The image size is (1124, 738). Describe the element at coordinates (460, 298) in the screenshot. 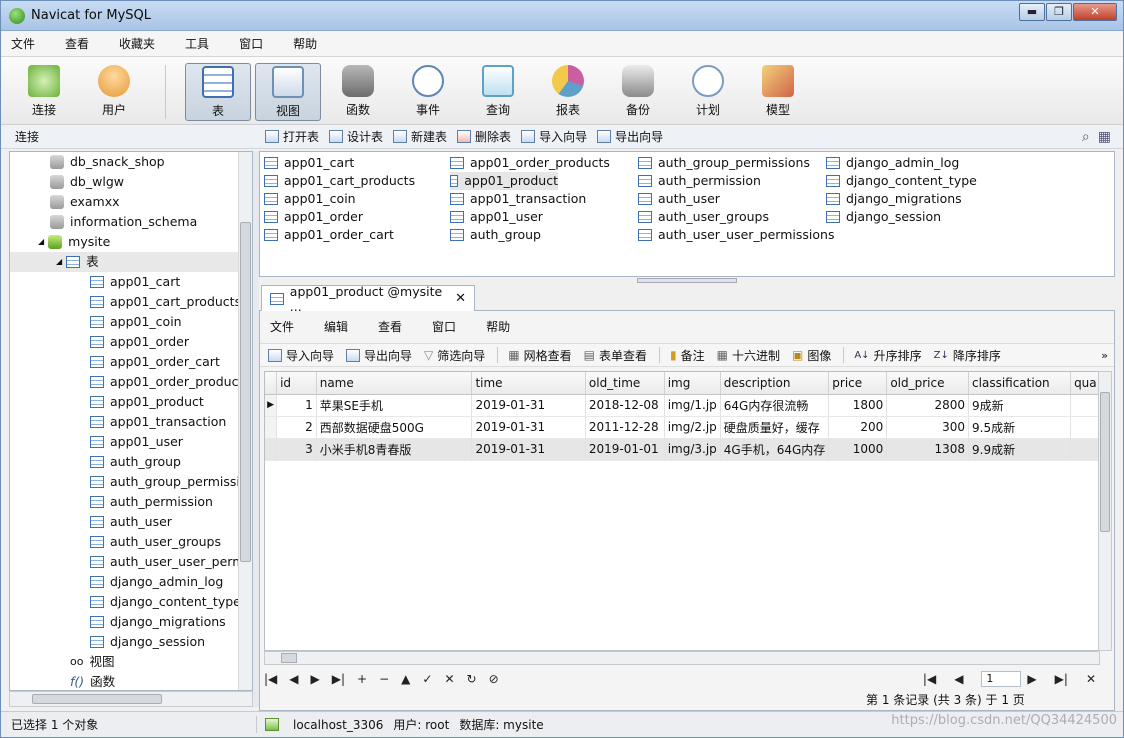

I see `close-tab-icon: ✕` at that location.